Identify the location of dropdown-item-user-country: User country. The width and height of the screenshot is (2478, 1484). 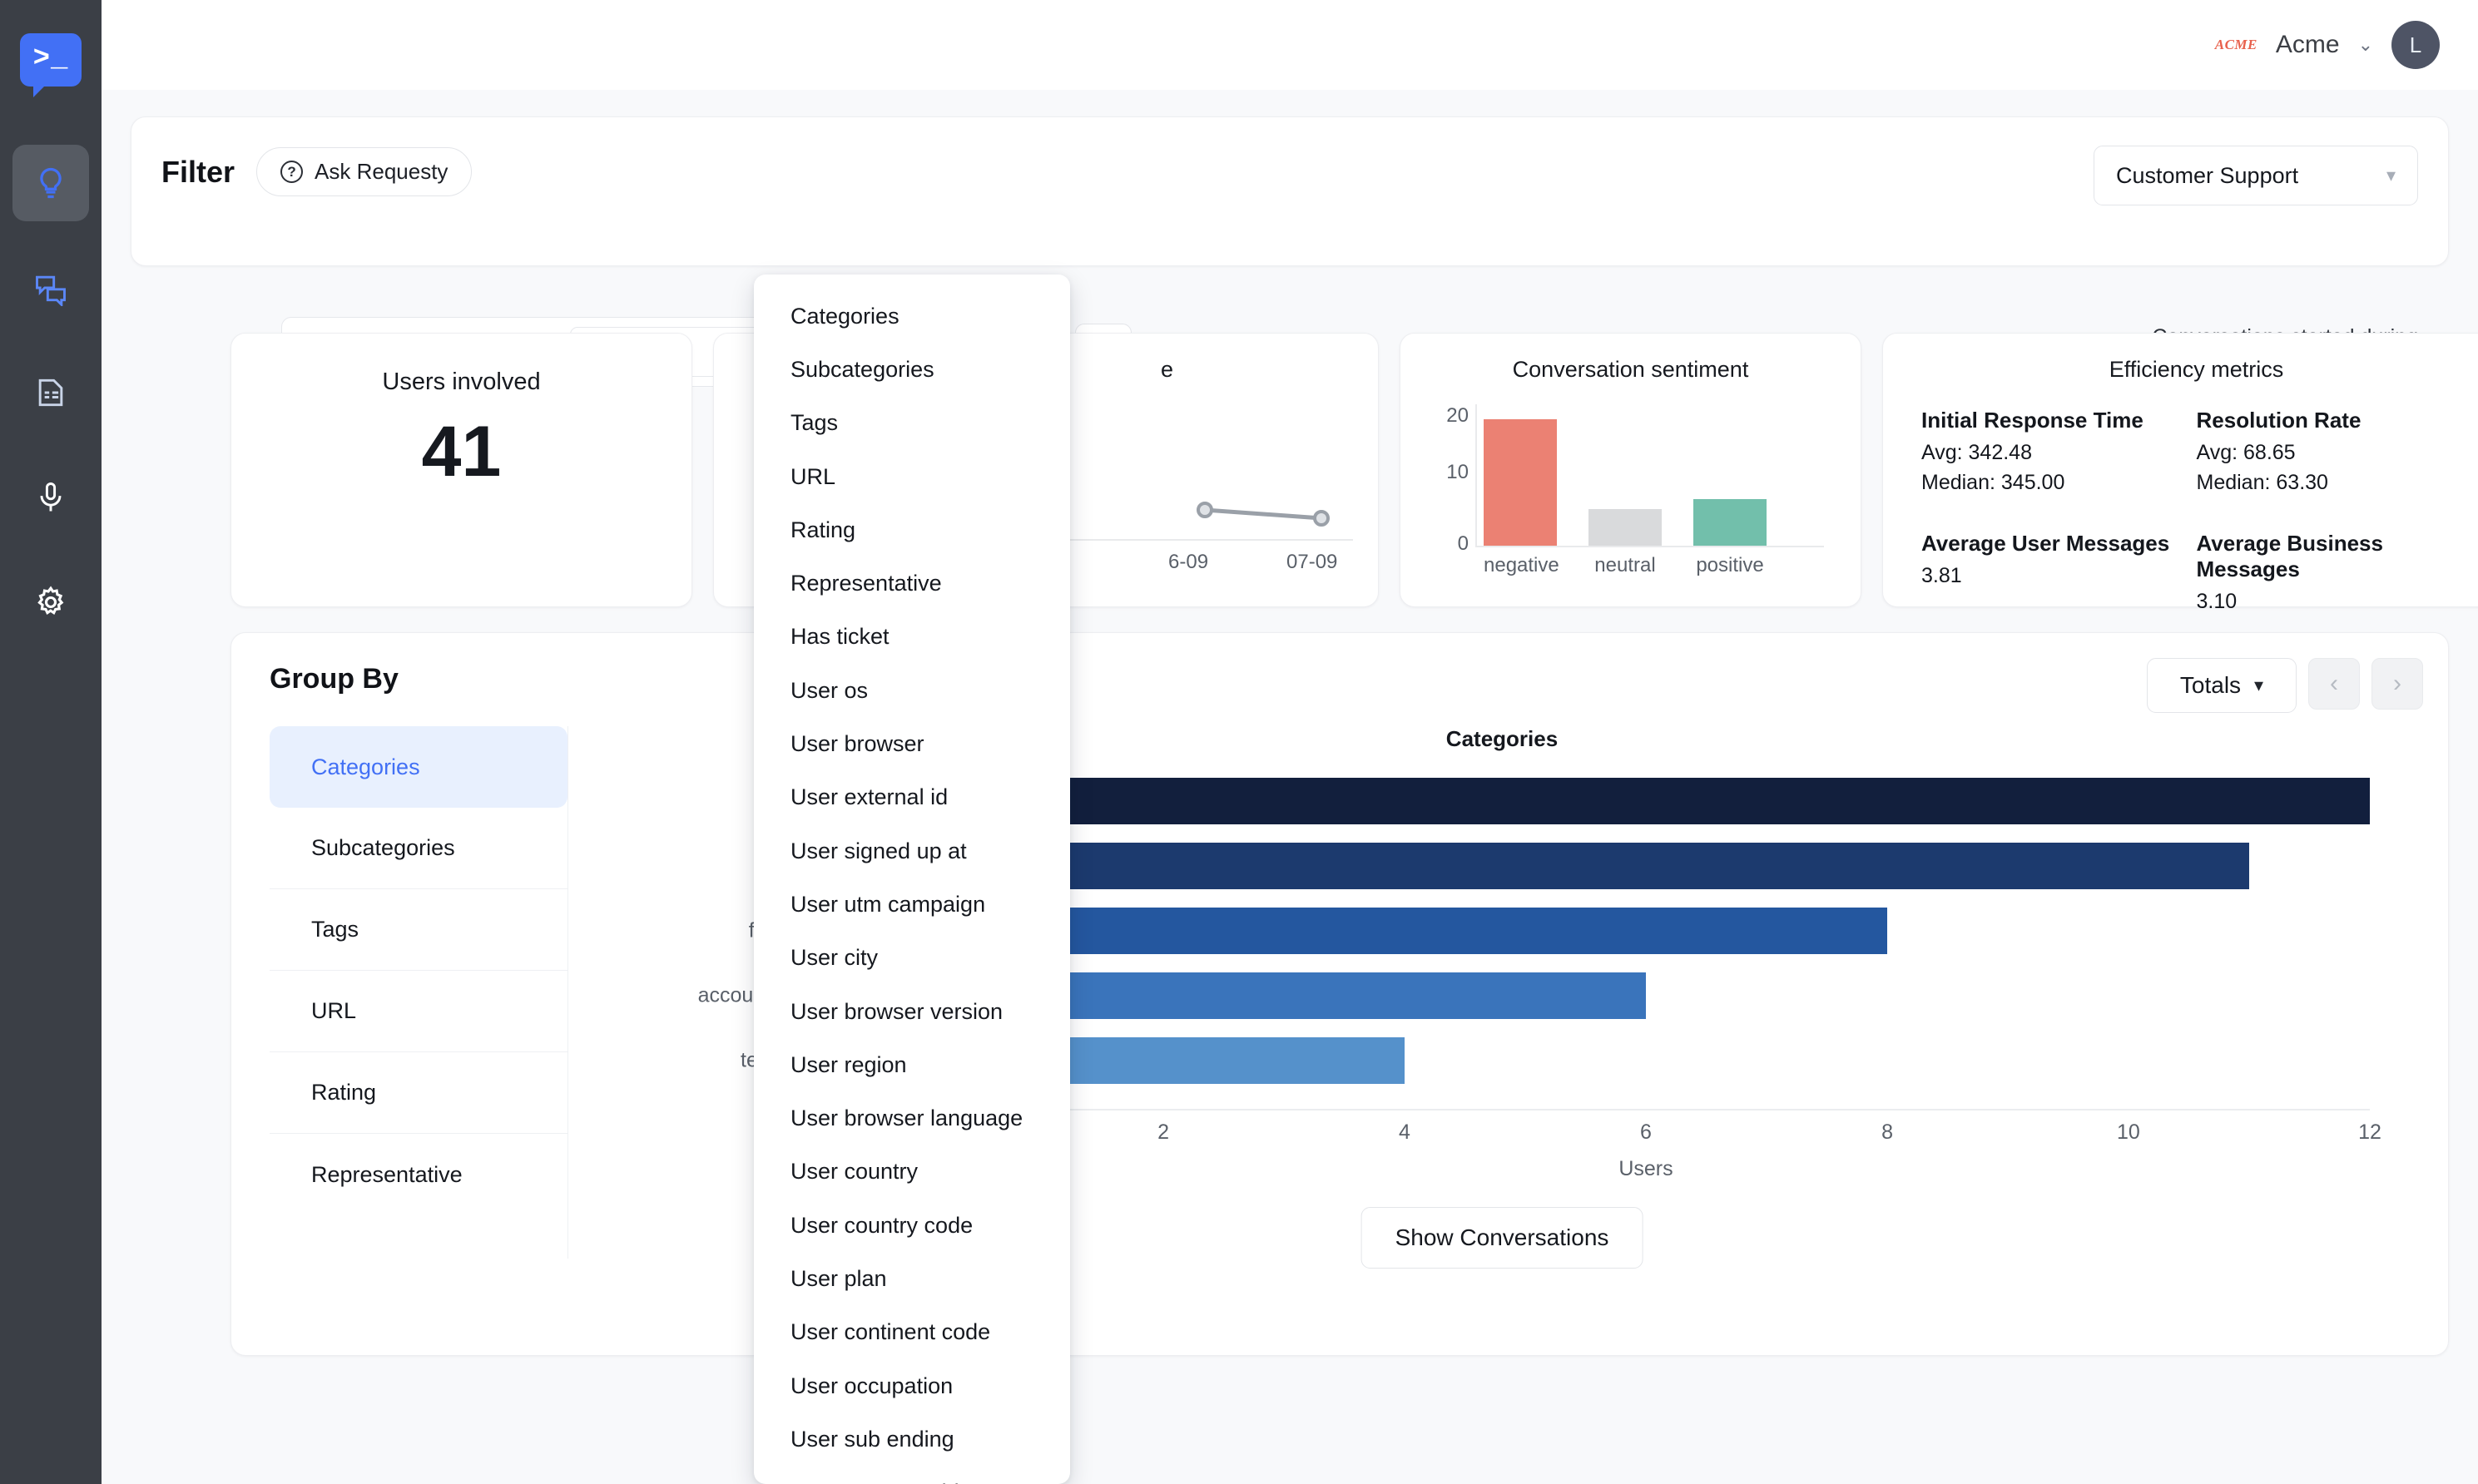
(912, 1172).